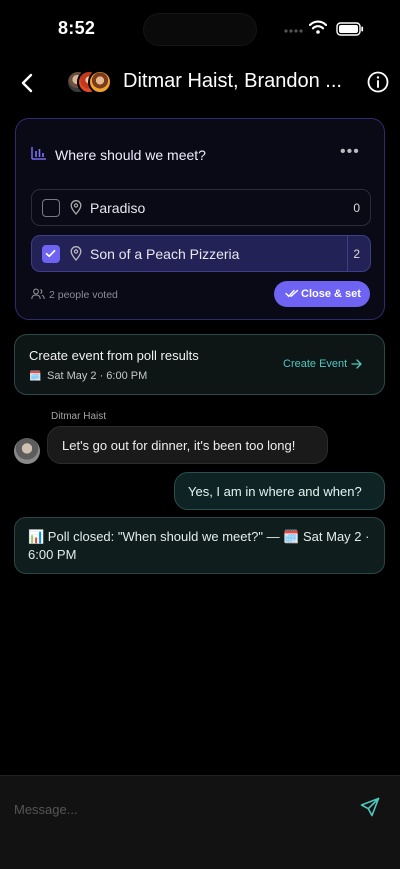 The height and width of the screenshot is (869, 400). I want to click on event-card-title: Create event from poll results, so click(114, 355).